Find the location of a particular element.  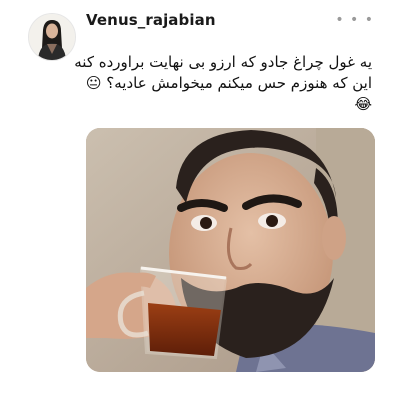

avatar-image is located at coordinates (52, 37).